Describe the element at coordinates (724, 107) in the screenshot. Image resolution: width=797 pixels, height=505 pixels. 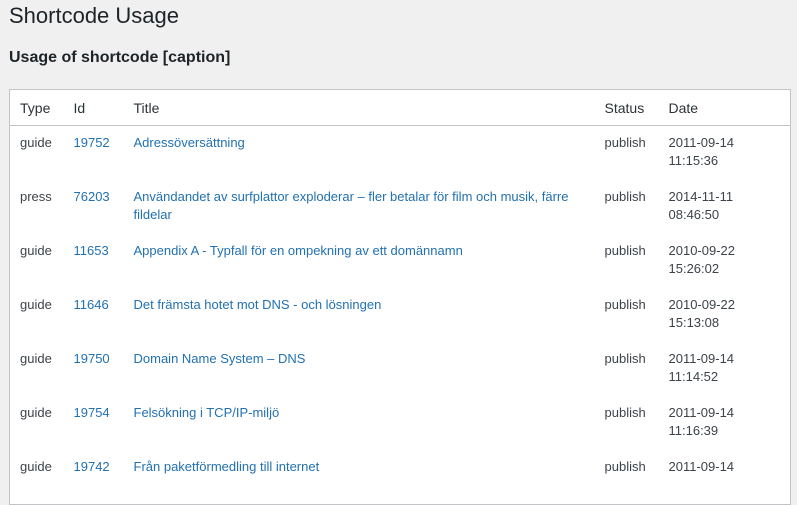
I see `column-date: Date` at that location.